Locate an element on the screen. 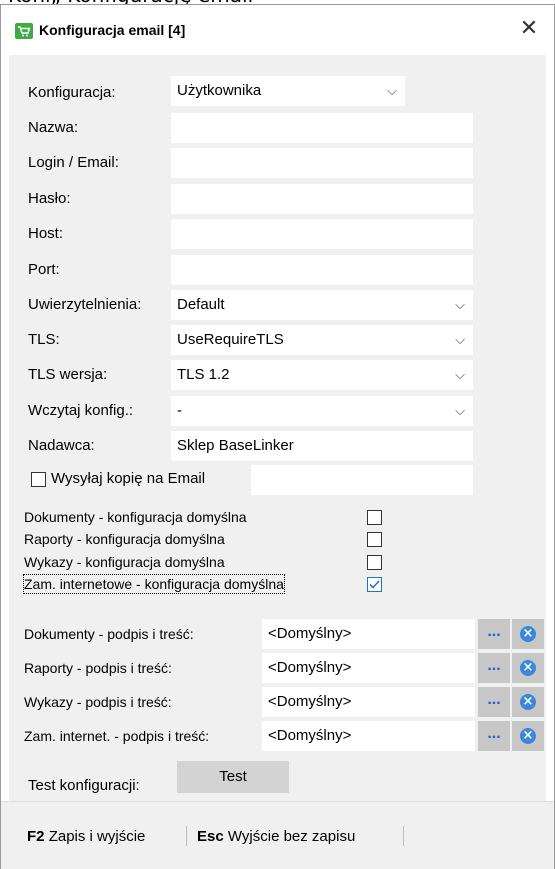 The height and width of the screenshot is (869, 555). password-field is located at coordinates (322, 199).